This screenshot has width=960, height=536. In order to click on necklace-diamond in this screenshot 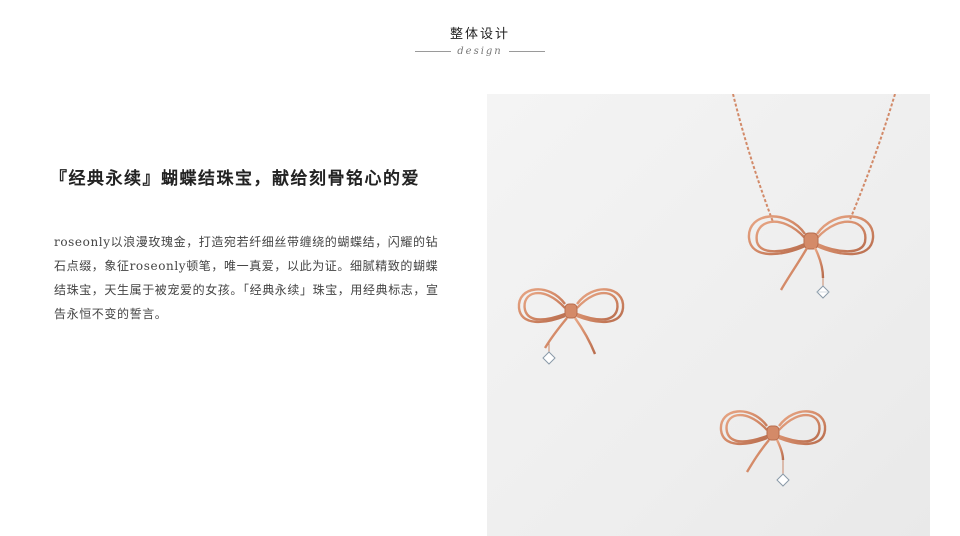, I will do `click(823, 292)`.